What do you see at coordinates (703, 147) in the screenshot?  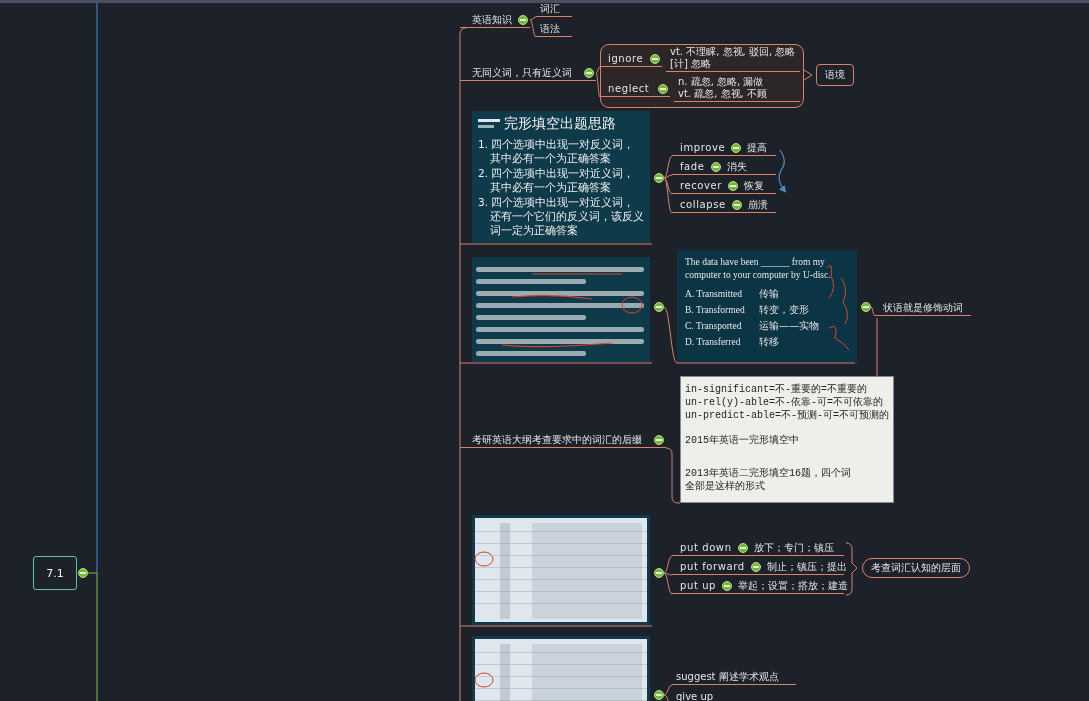 I see `topic-label: improve` at bounding box center [703, 147].